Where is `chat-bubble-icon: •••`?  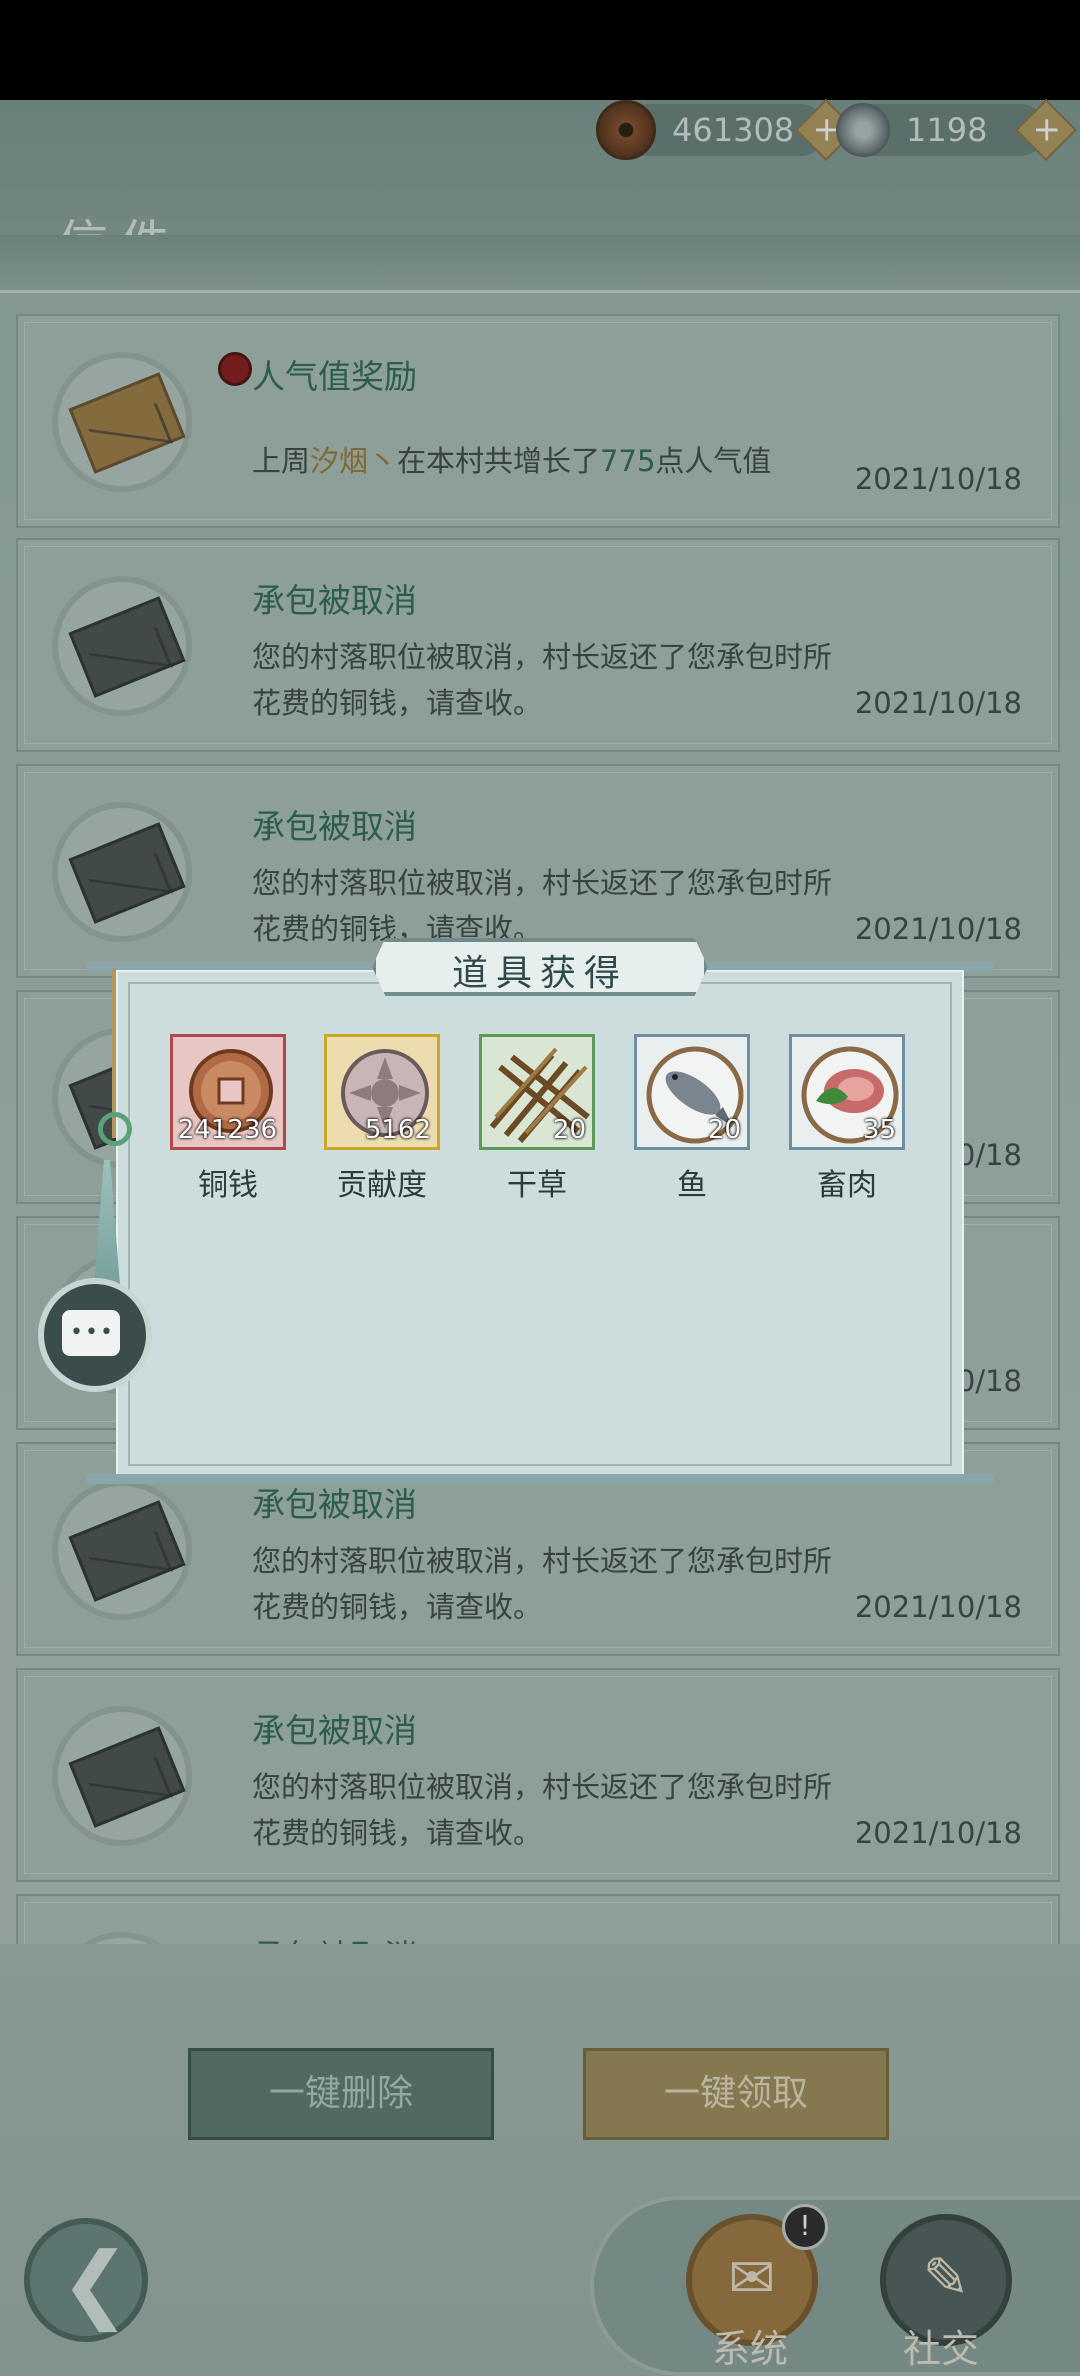
chat-bubble-icon: ••• is located at coordinates (91, 1333).